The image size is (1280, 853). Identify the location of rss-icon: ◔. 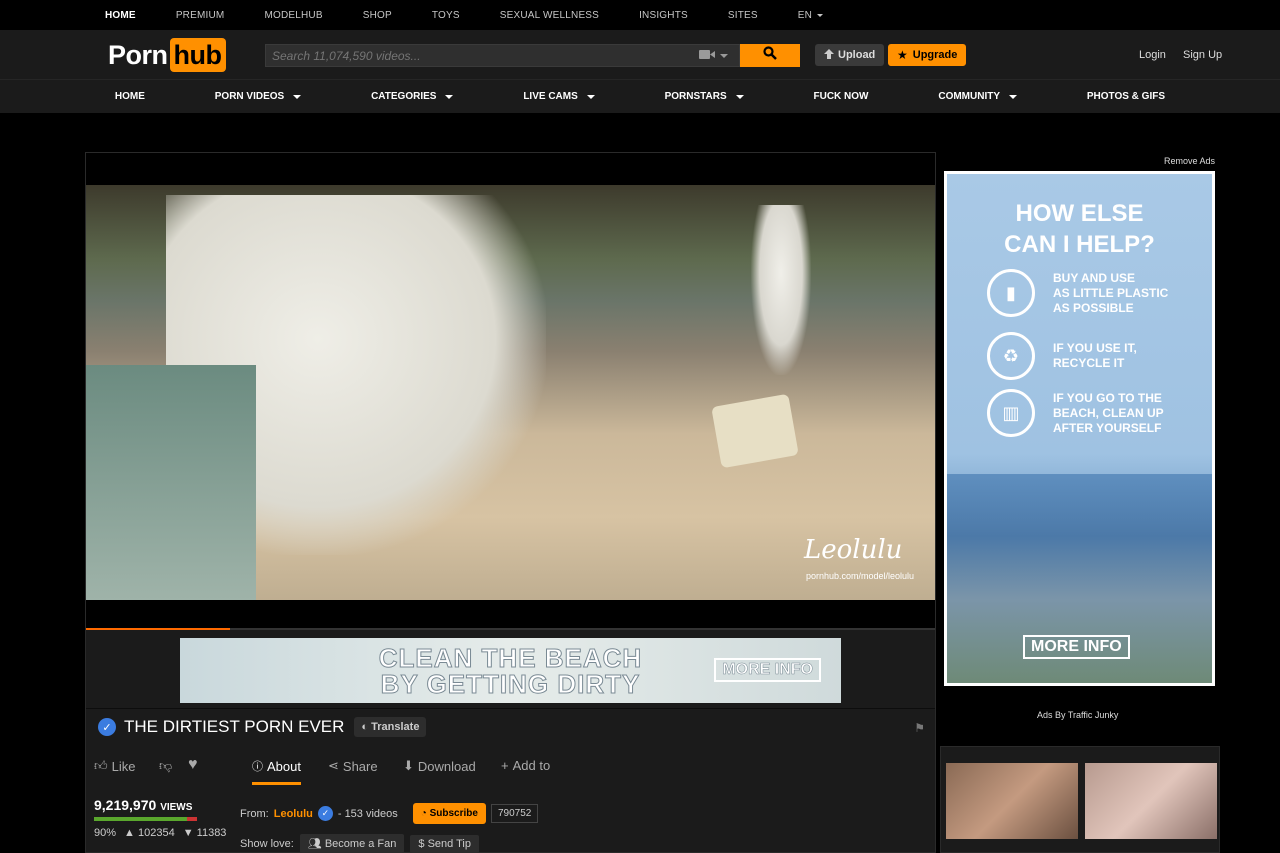
(423, 813).